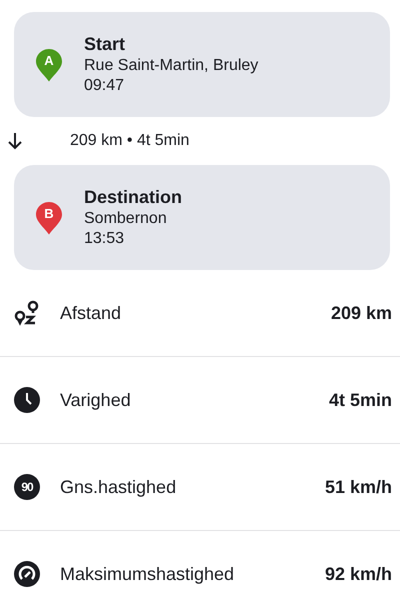  I want to click on stat-value: 4t 5min, so click(360, 400).